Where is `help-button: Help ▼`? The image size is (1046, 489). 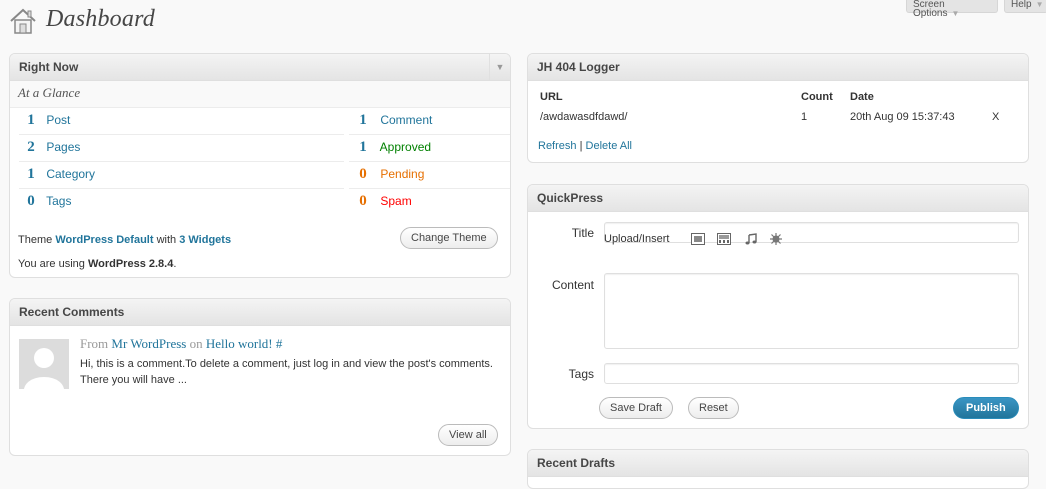 help-button: Help ▼ is located at coordinates (1025, 6).